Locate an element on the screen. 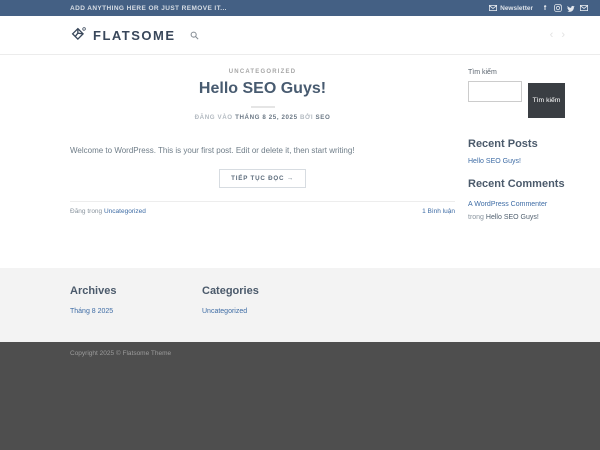 The width and height of the screenshot is (600, 450). meta-prefix: ĐĂNG VÀO is located at coordinates (213, 117).